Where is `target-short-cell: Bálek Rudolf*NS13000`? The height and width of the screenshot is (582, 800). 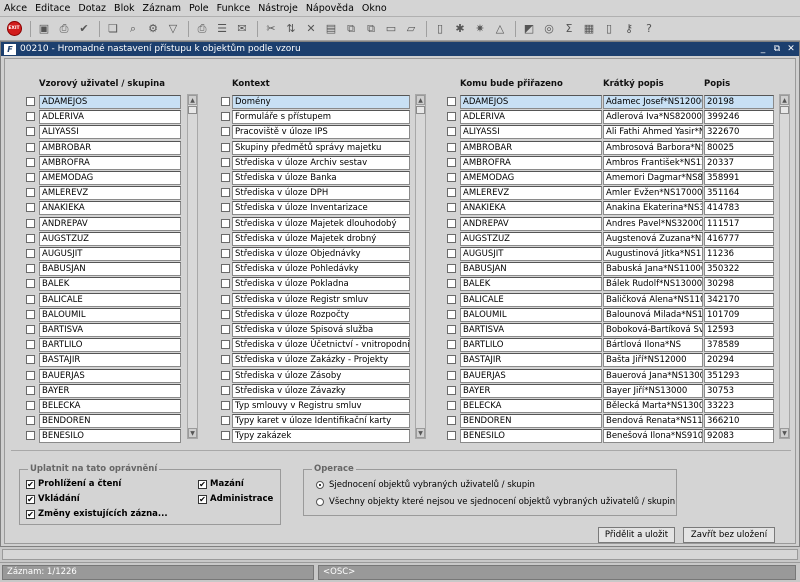
target-short-cell: Bálek Rudolf*NS13000 is located at coordinates (653, 284).